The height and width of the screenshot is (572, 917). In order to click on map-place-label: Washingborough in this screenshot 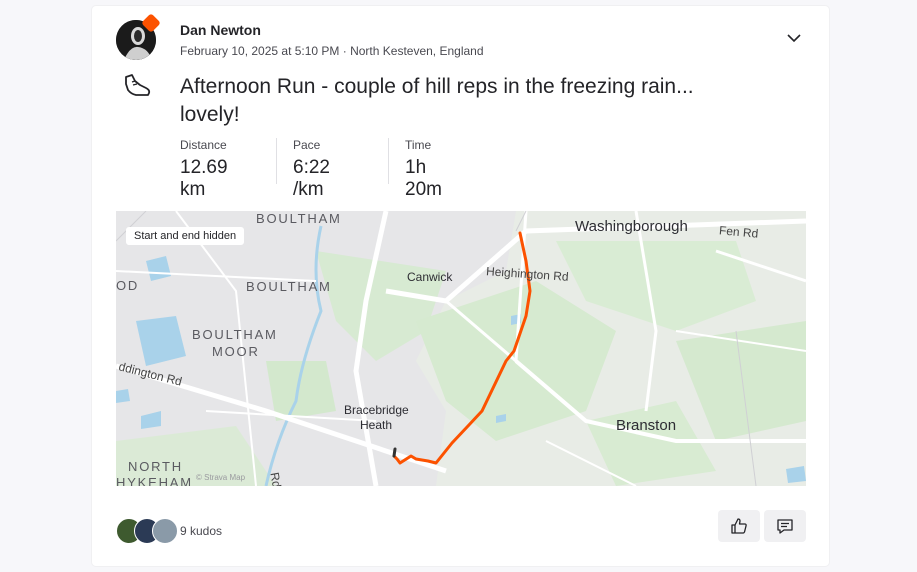, I will do `click(631, 226)`.